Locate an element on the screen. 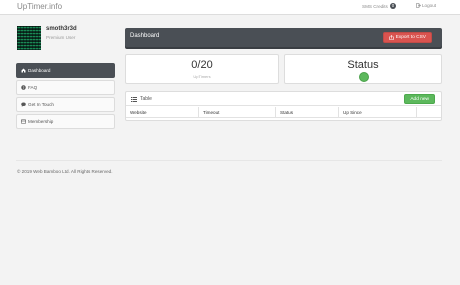  card-icon is located at coordinates (23, 121).